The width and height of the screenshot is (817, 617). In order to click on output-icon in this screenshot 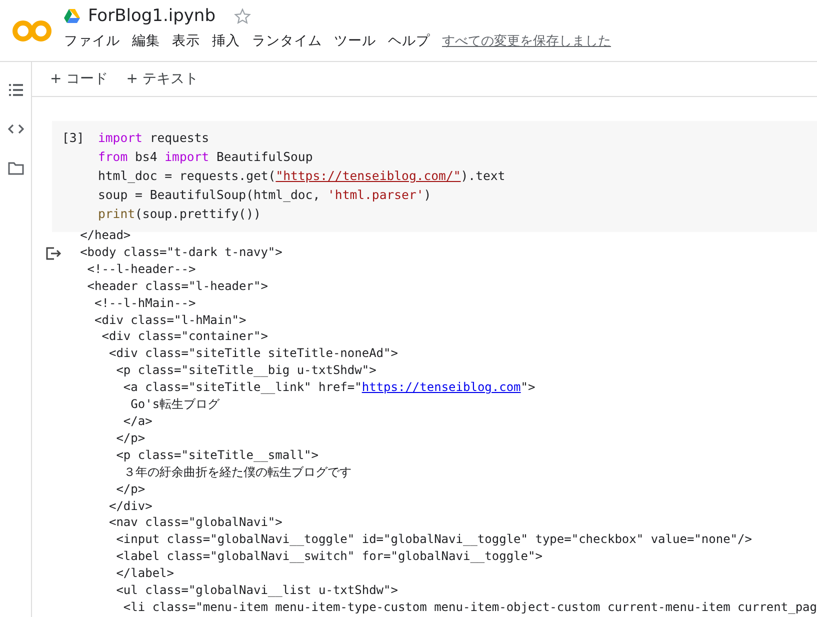, I will do `click(54, 253)`.